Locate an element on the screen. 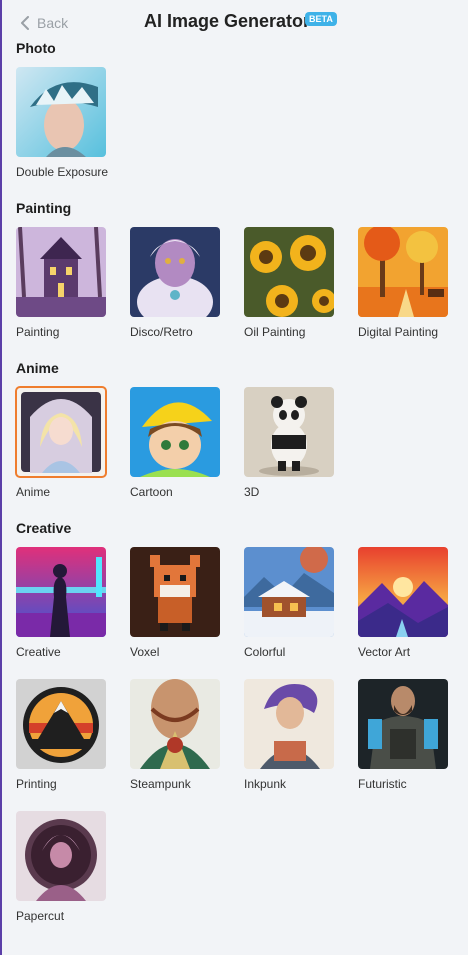 Image resolution: width=468 pixels, height=955 pixels. style-tile-anime: Anime is located at coordinates (61, 442).